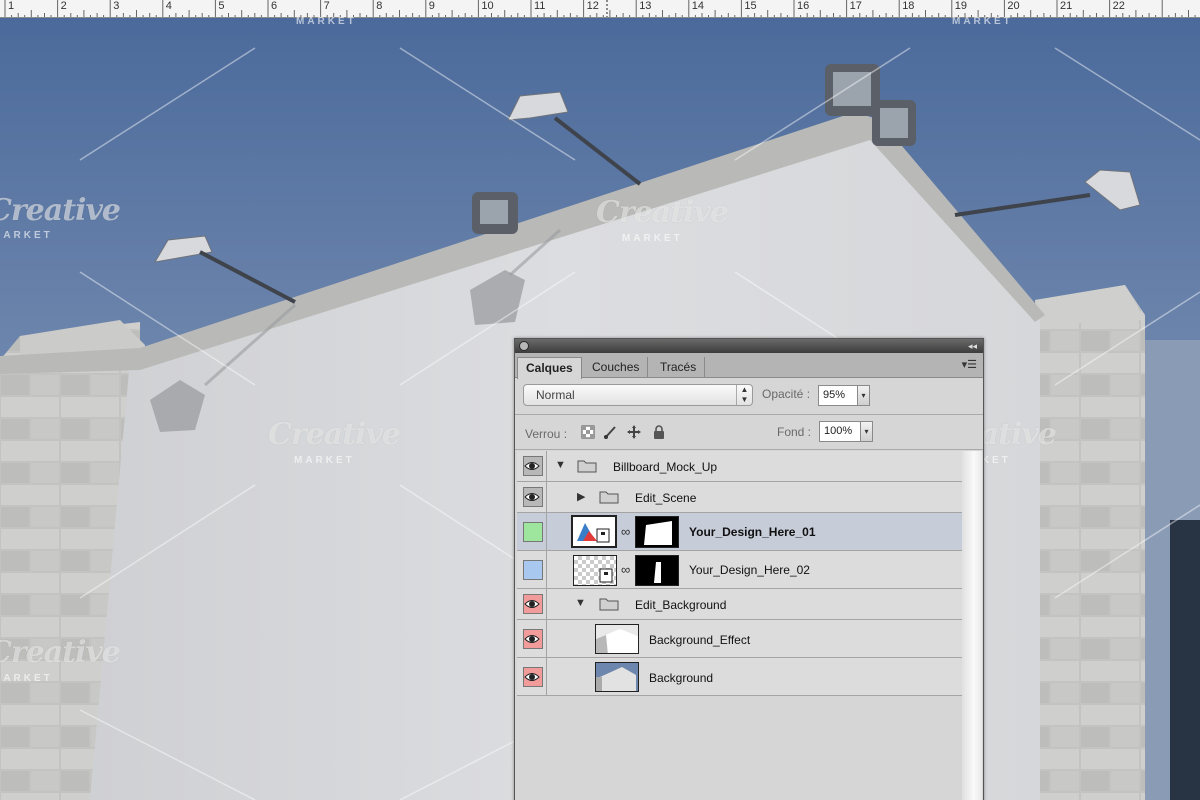  What do you see at coordinates (866, 431) in the screenshot?
I see `fill-dropdown-icon: ▾` at bounding box center [866, 431].